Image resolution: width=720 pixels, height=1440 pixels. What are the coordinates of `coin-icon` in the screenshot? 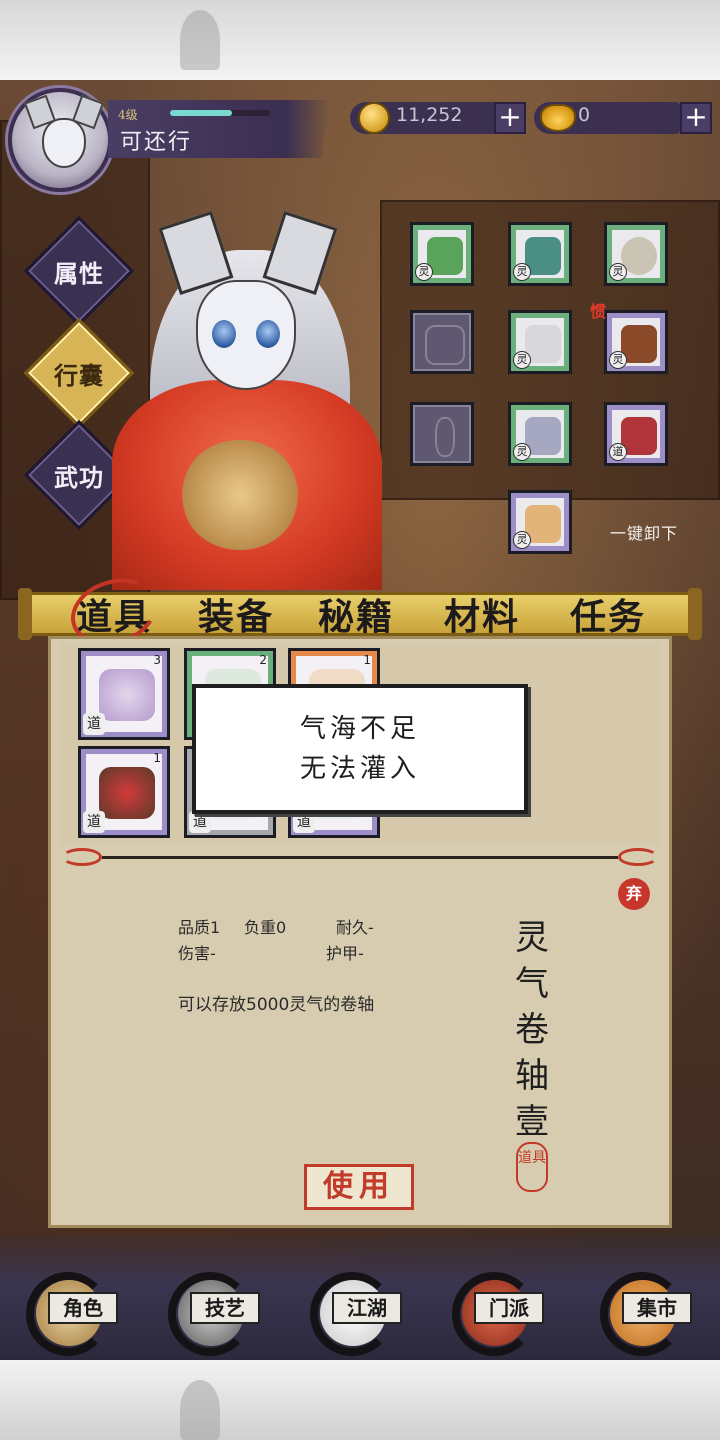 It's located at (374, 118).